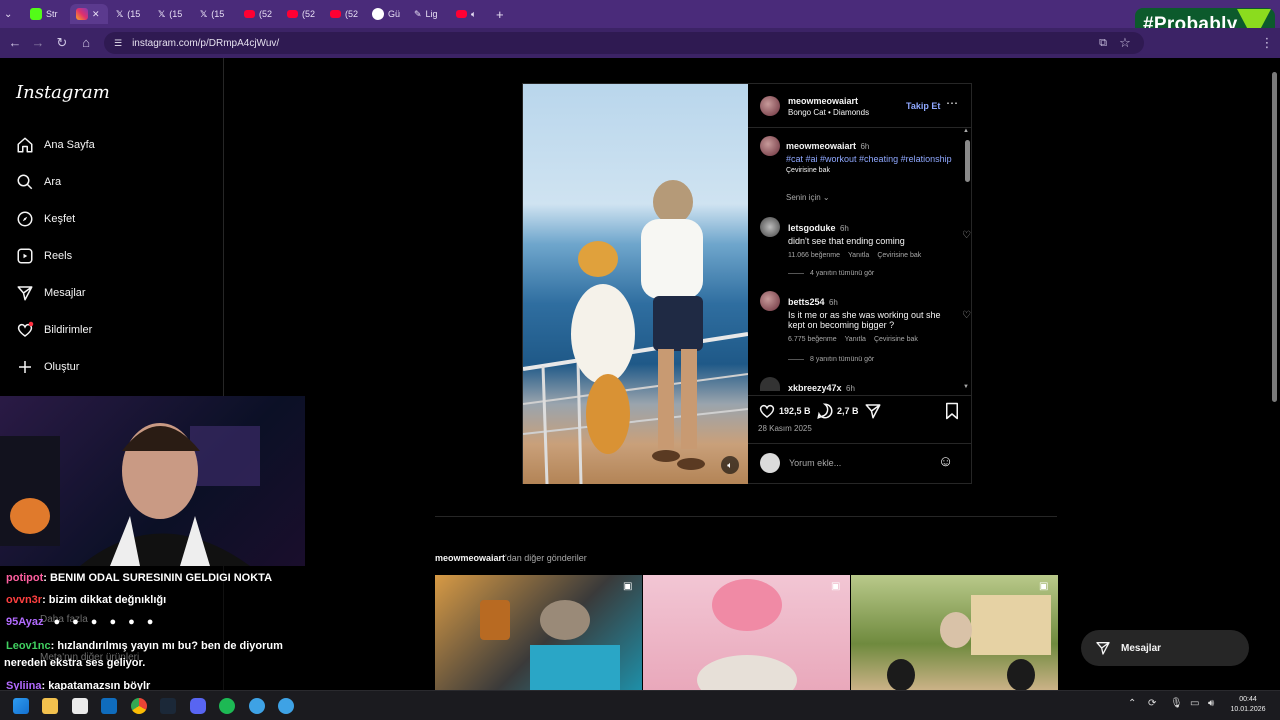  Describe the element at coordinates (828, 112) in the screenshot. I see `audio-track: Bongo Cat • Diamonds` at that location.